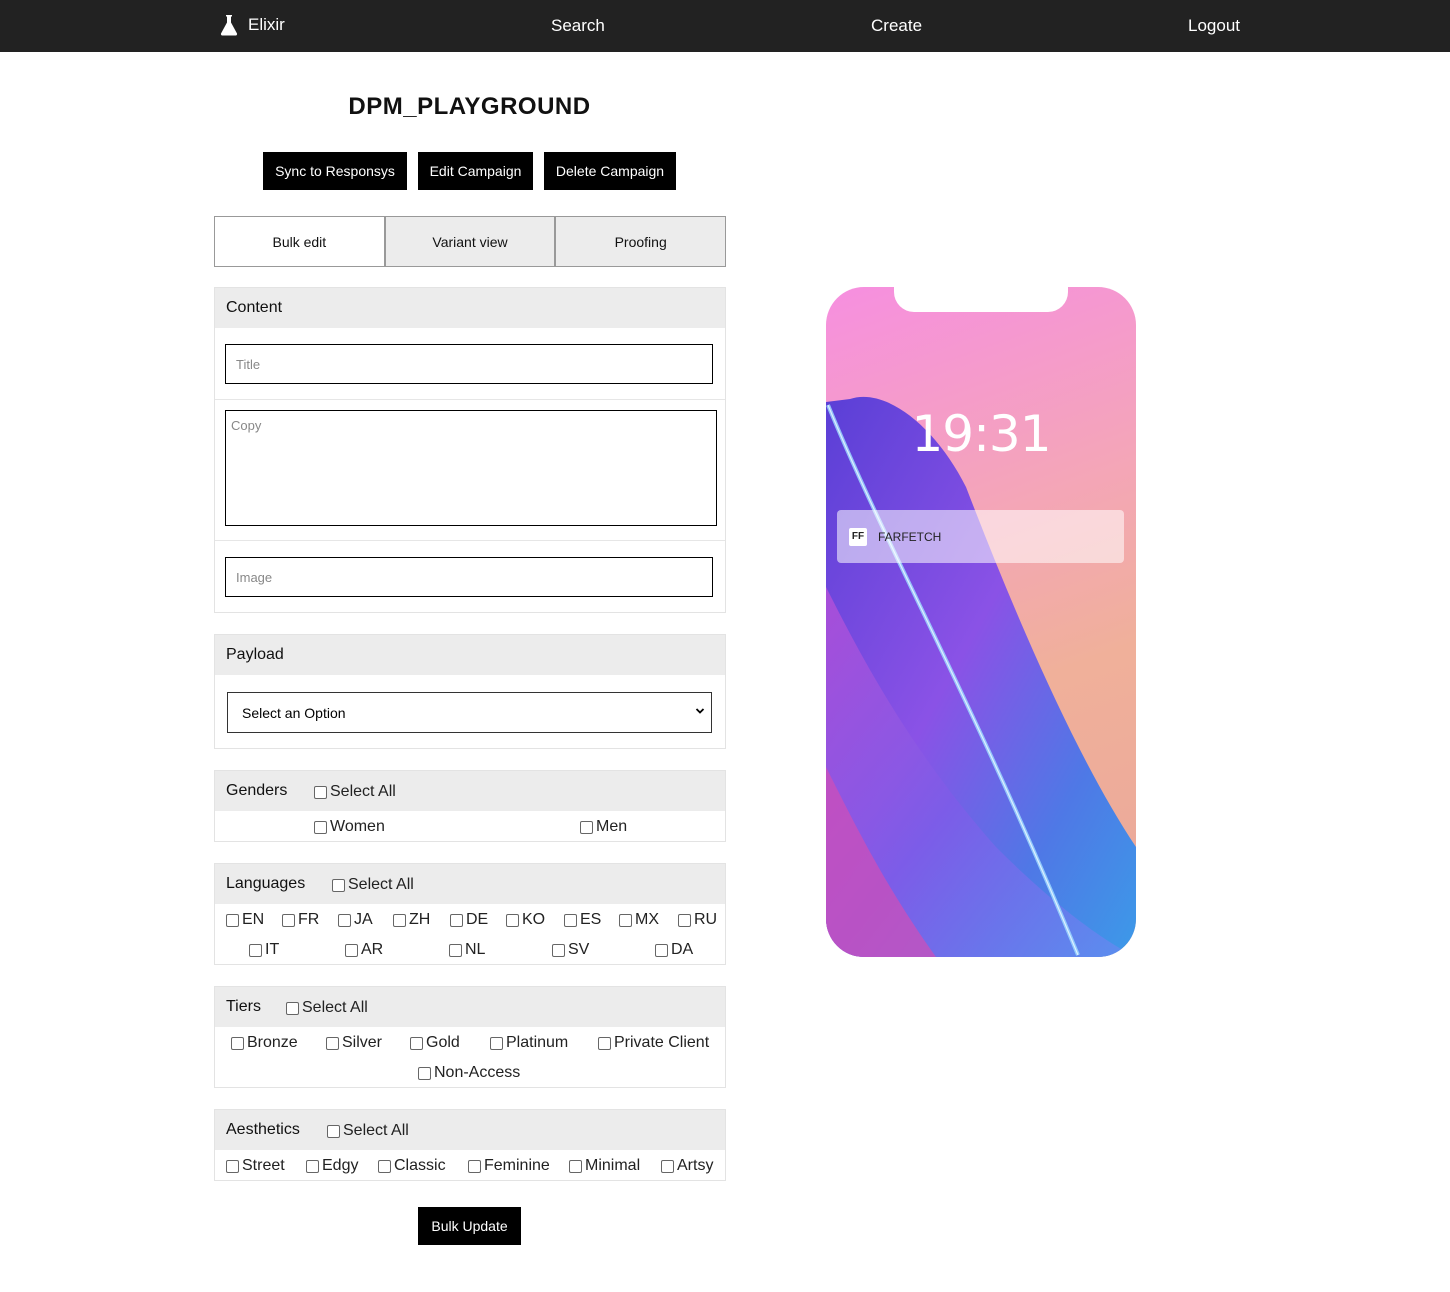 This screenshot has height=1292, width=1450. What do you see at coordinates (610, 171) in the screenshot?
I see `delete-campaign-button: Delete Campaign` at bounding box center [610, 171].